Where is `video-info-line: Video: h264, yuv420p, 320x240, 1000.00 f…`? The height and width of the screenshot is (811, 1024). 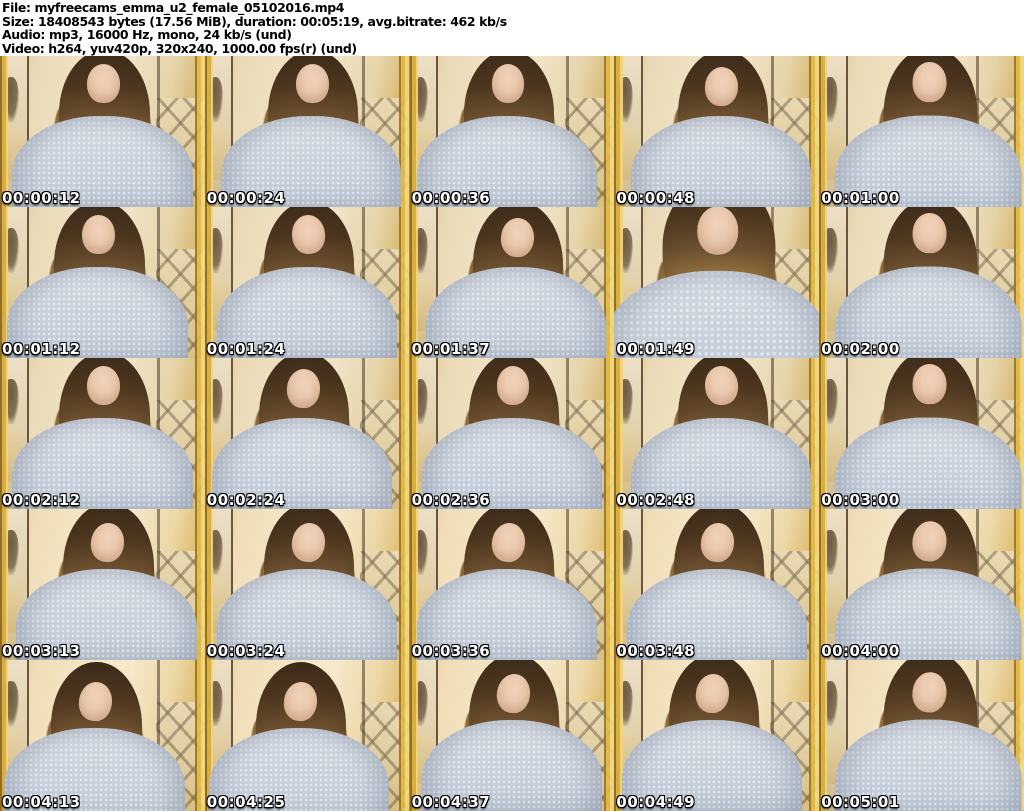 video-info-line: Video: h264, yuv420p, 320x240, 1000.00 f… is located at coordinates (179, 48).